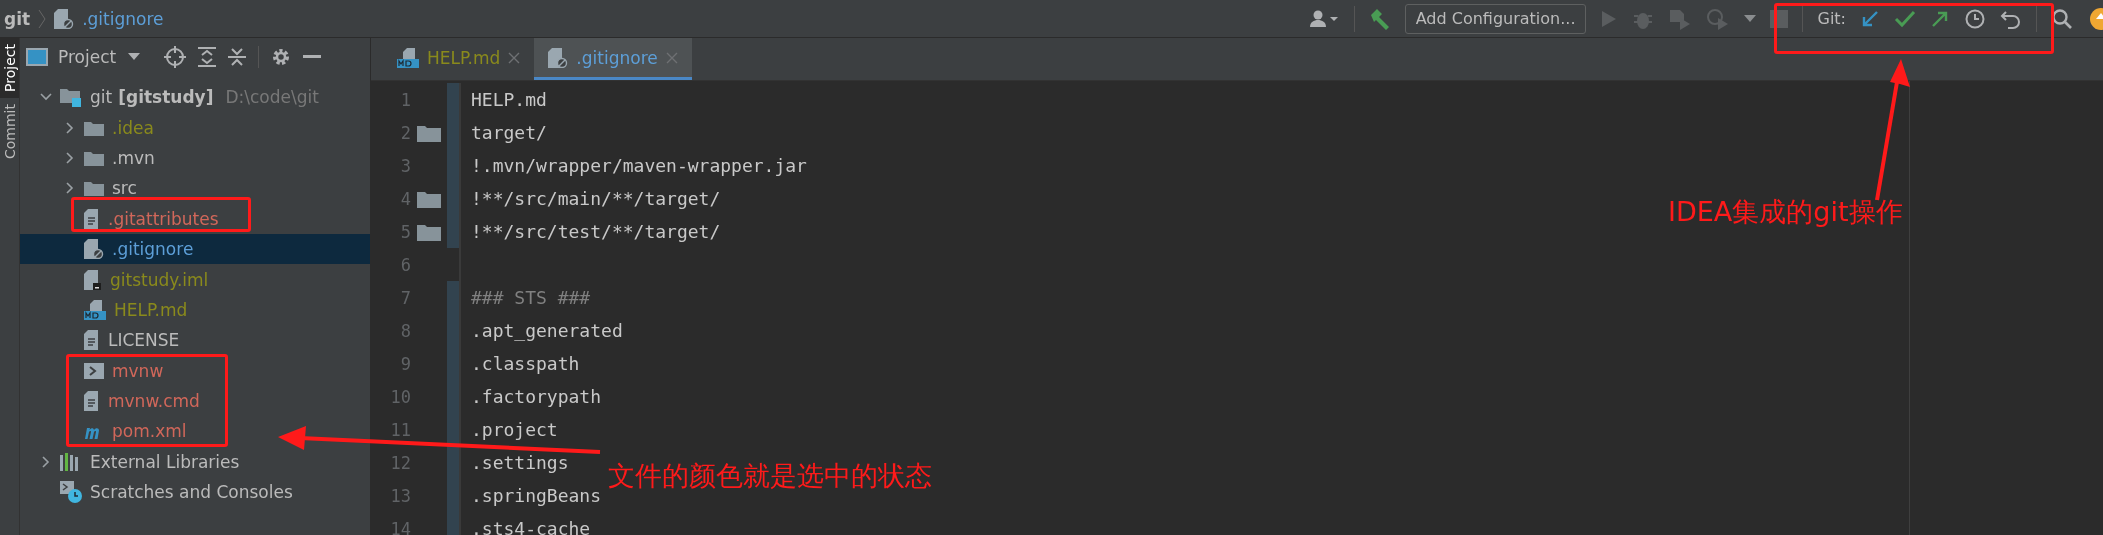  What do you see at coordinates (133, 127) in the screenshot?
I see `tree-item-label: .idea` at bounding box center [133, 127].